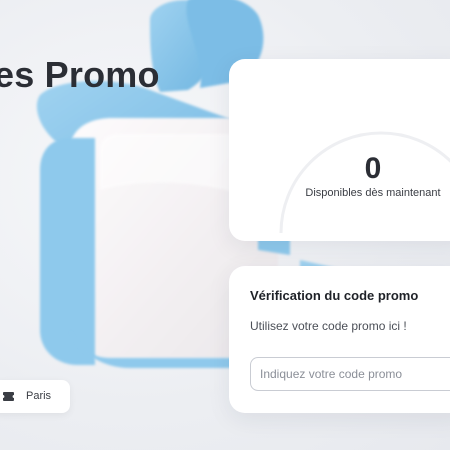 Image resolution: width=450 pixels, height=450 pixels. I want to click on location-chip: Paris, so click(35, 396).